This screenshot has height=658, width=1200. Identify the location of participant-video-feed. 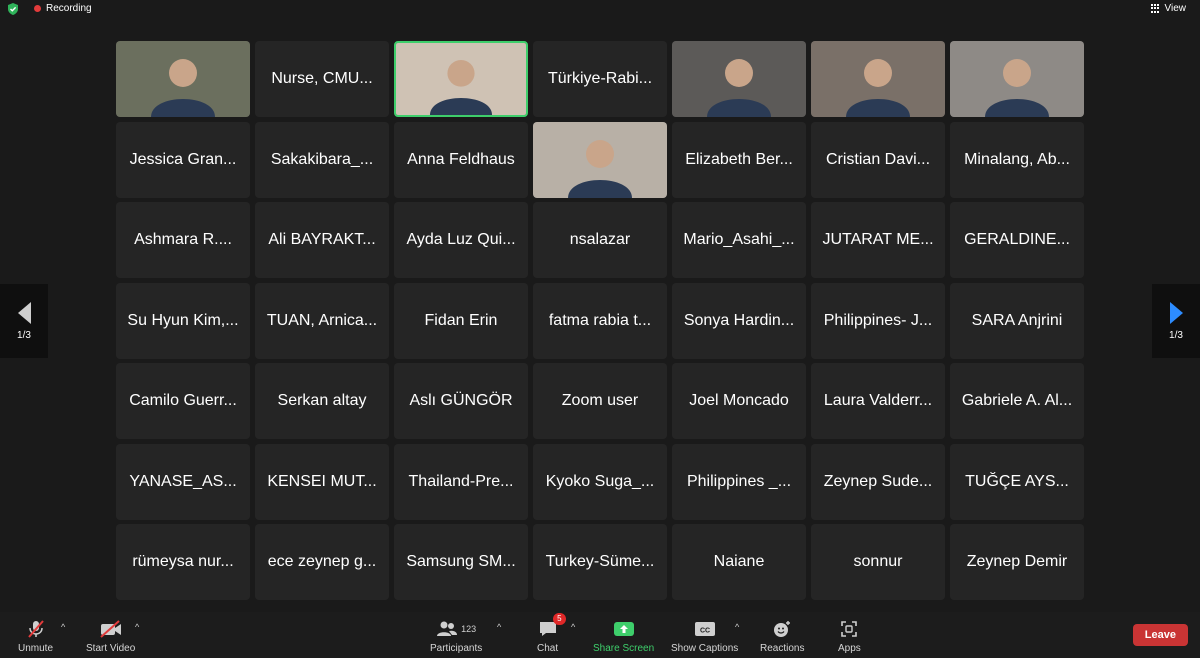
(183, 79).